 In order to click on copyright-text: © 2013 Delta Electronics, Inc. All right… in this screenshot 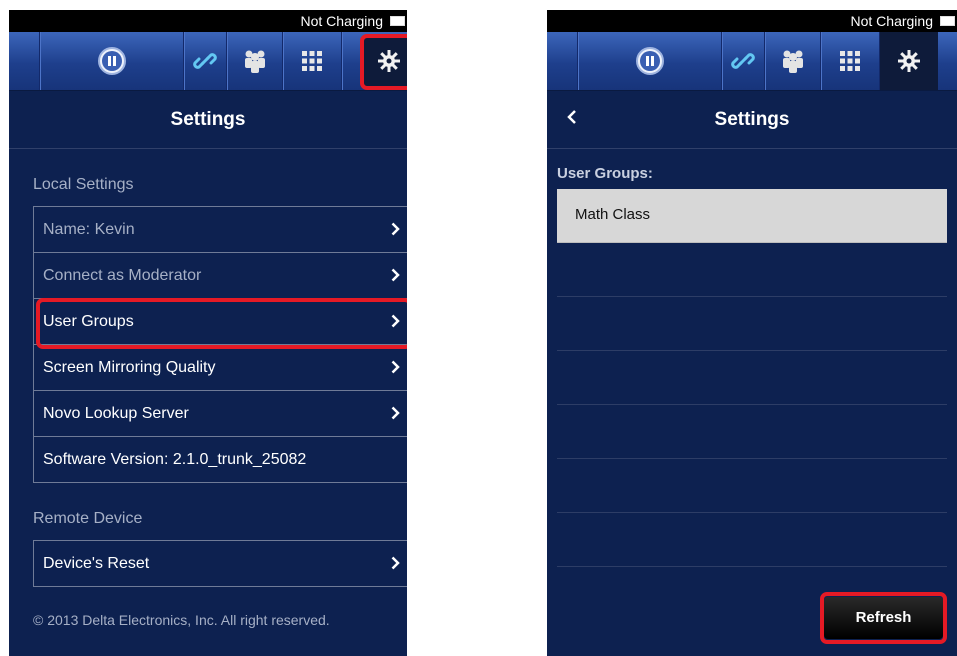, I will do `click(181, 620)`.